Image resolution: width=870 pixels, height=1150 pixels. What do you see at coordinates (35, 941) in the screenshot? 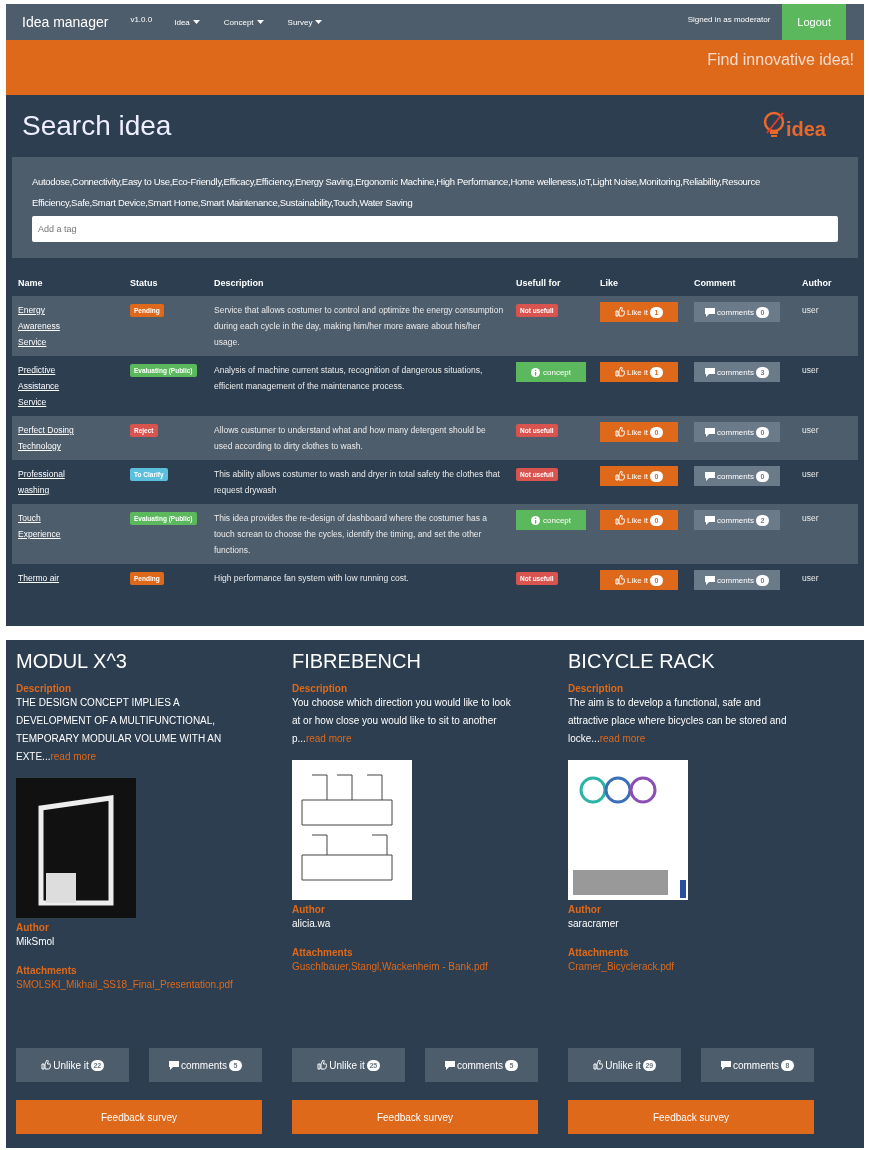
I see `author-name: MikSmol` at bounding box center [35, 941].